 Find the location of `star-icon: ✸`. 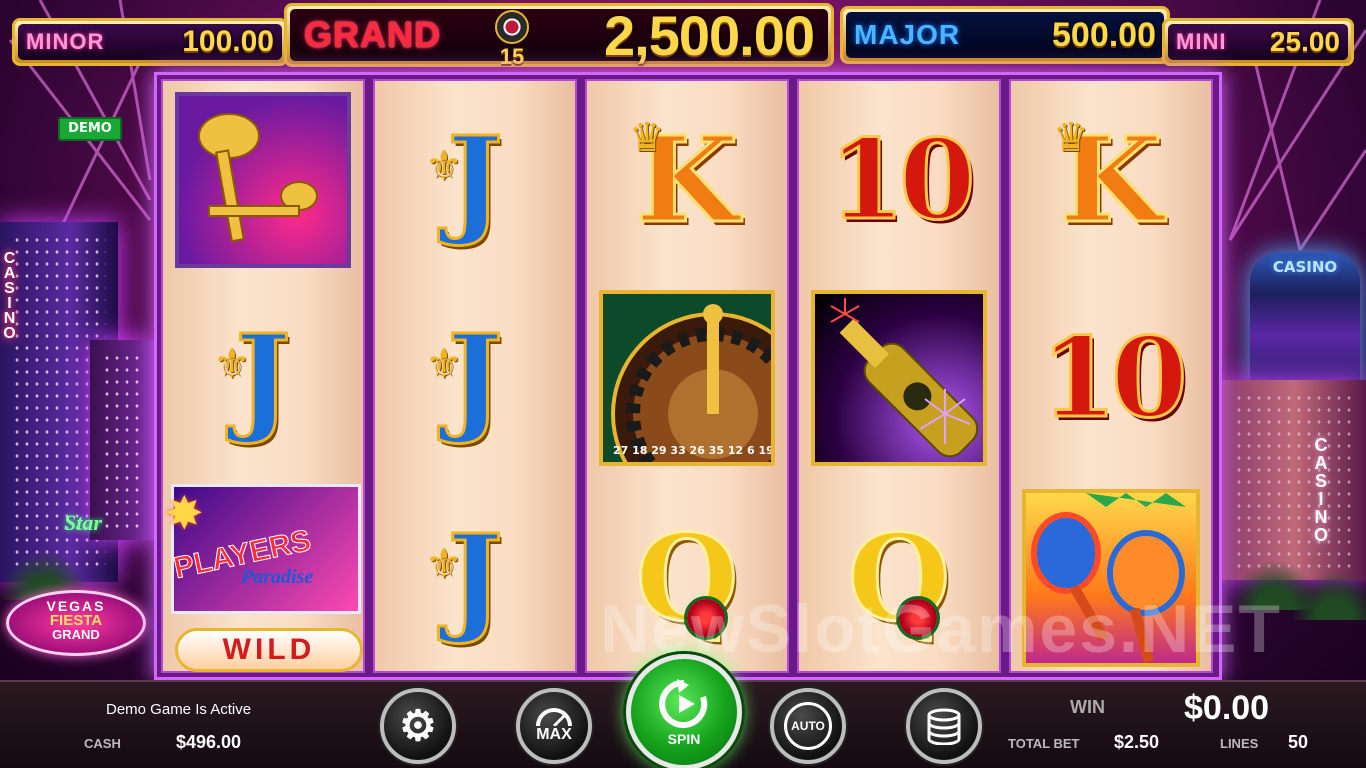

star-icon: ✸ is located at coordinates (184, 513).